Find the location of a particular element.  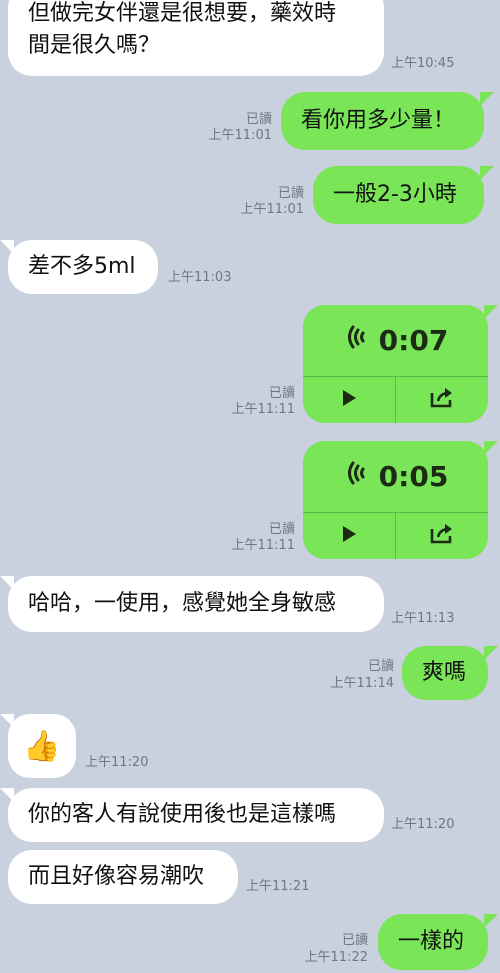

voice-message: 0:07 is located at coordinates (395, 364).